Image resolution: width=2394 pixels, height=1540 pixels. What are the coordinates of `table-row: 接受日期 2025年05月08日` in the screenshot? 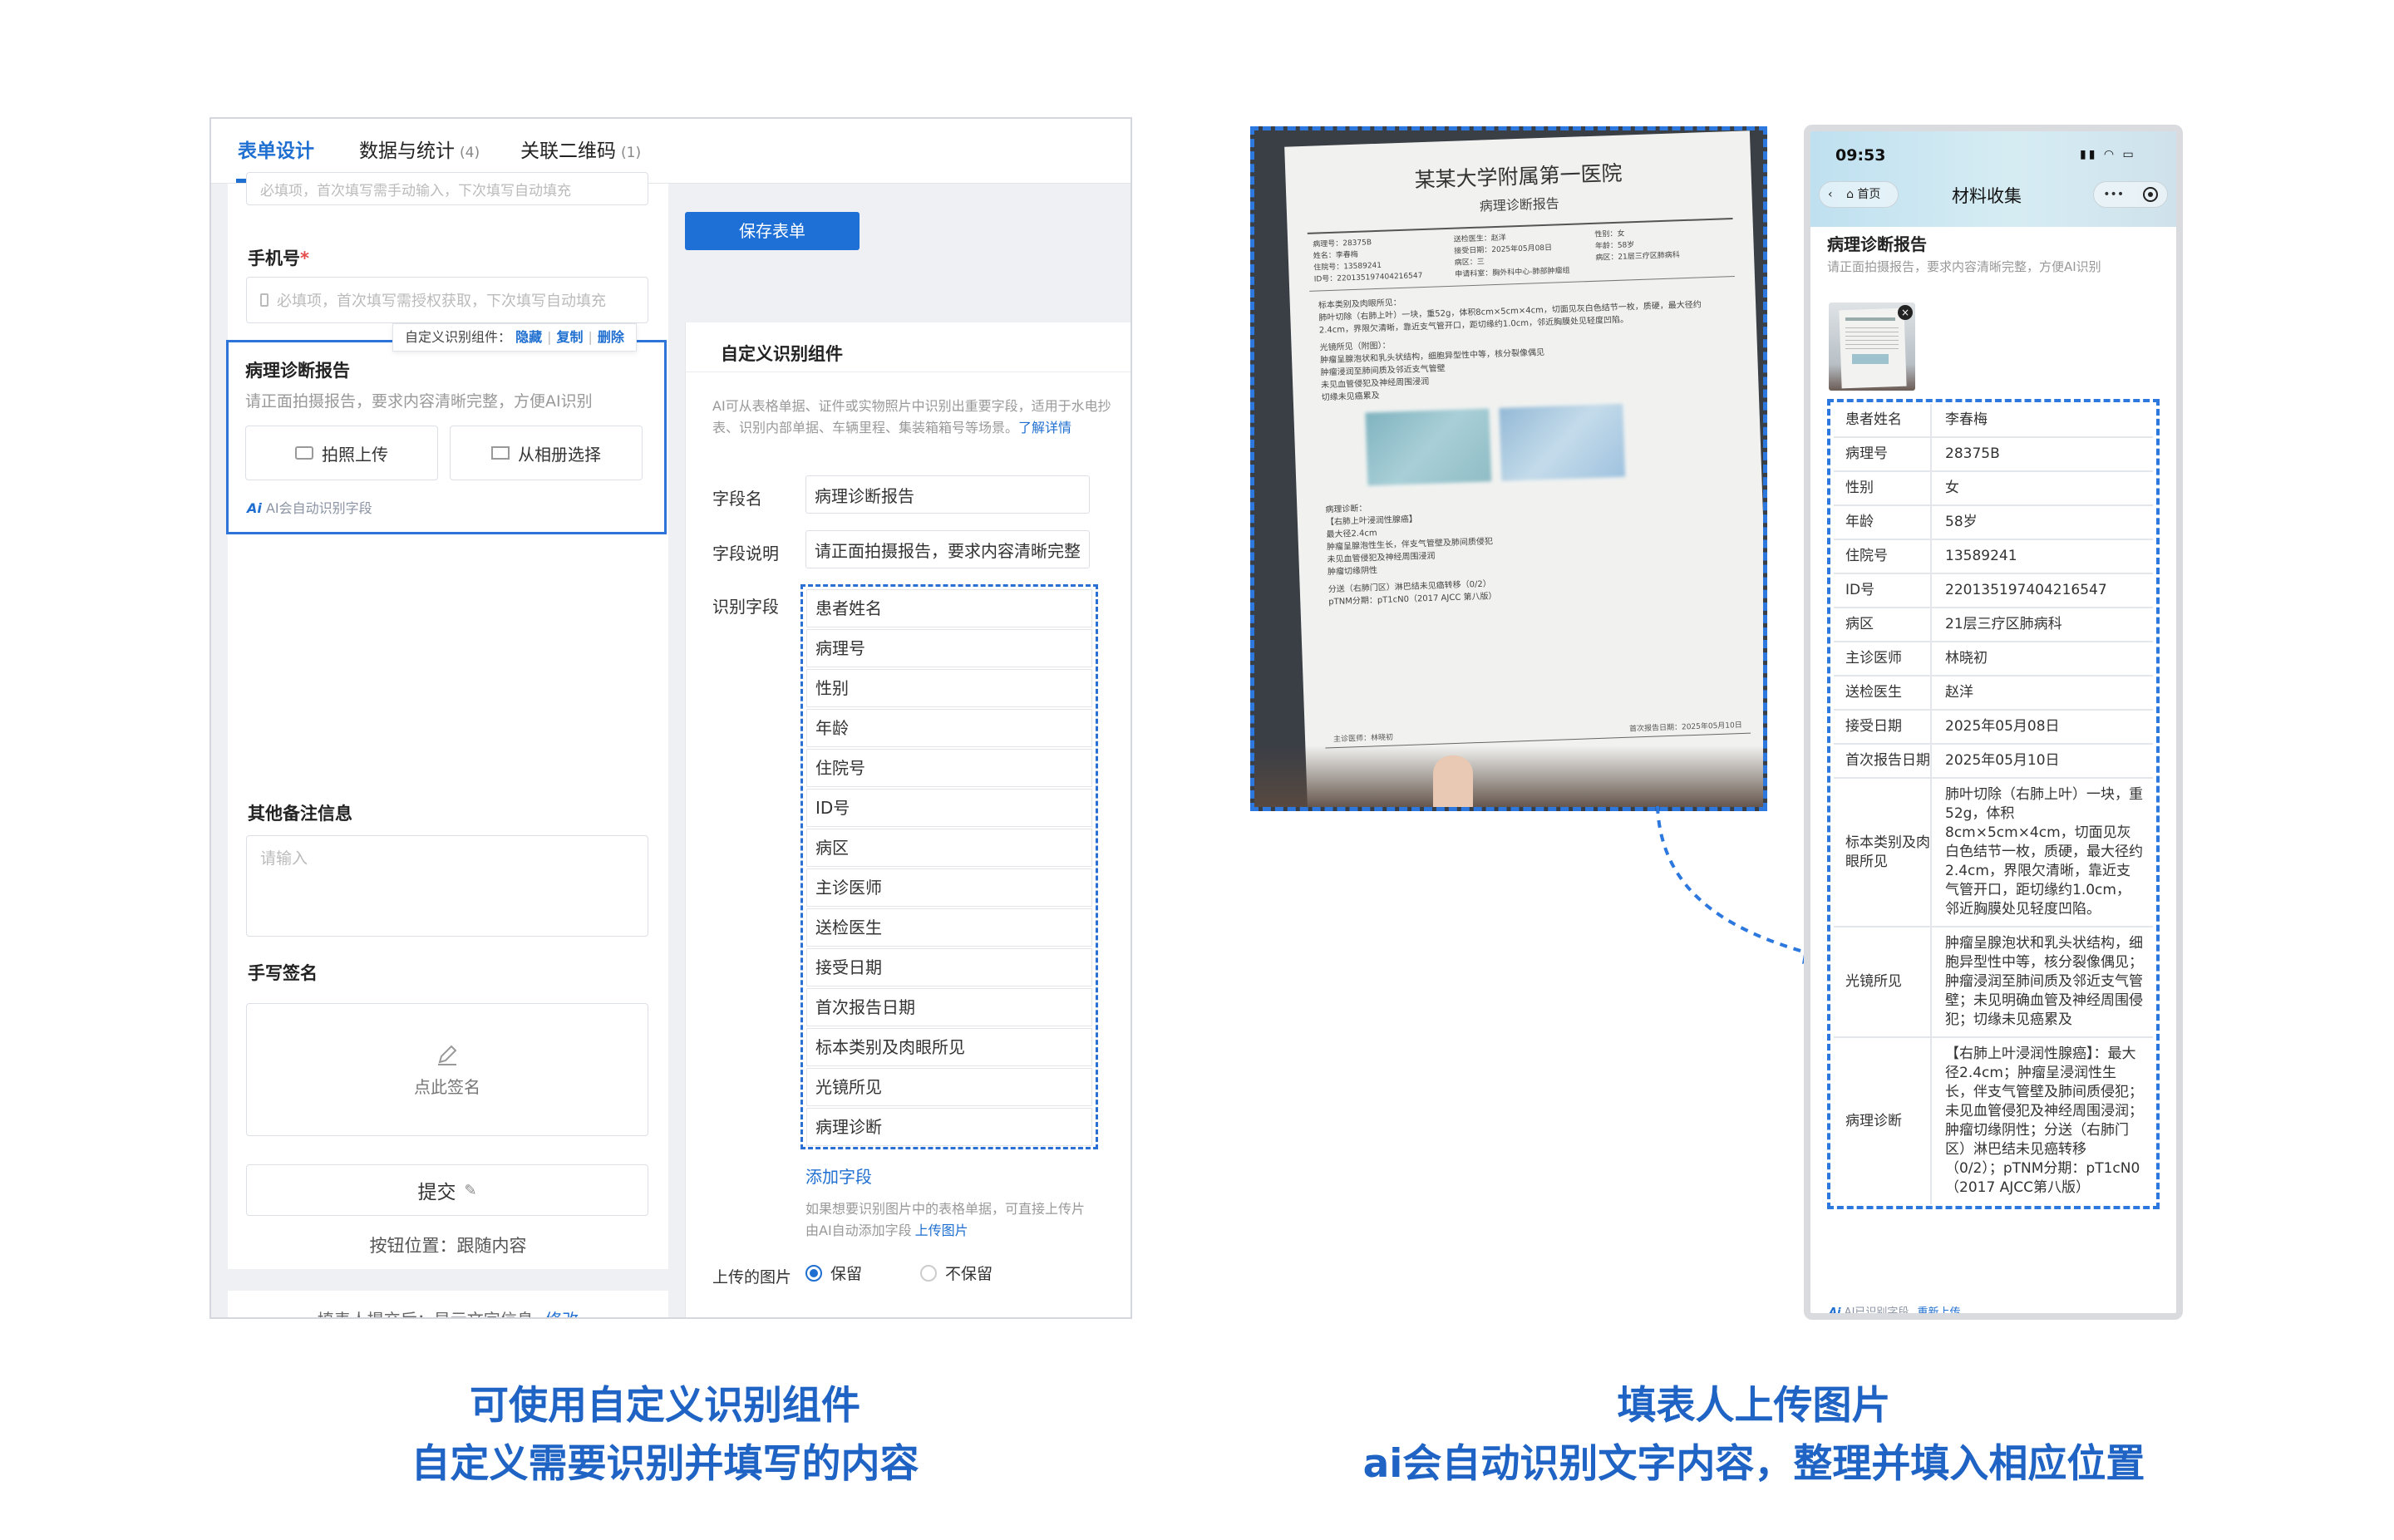 It's located at (1993, 728).